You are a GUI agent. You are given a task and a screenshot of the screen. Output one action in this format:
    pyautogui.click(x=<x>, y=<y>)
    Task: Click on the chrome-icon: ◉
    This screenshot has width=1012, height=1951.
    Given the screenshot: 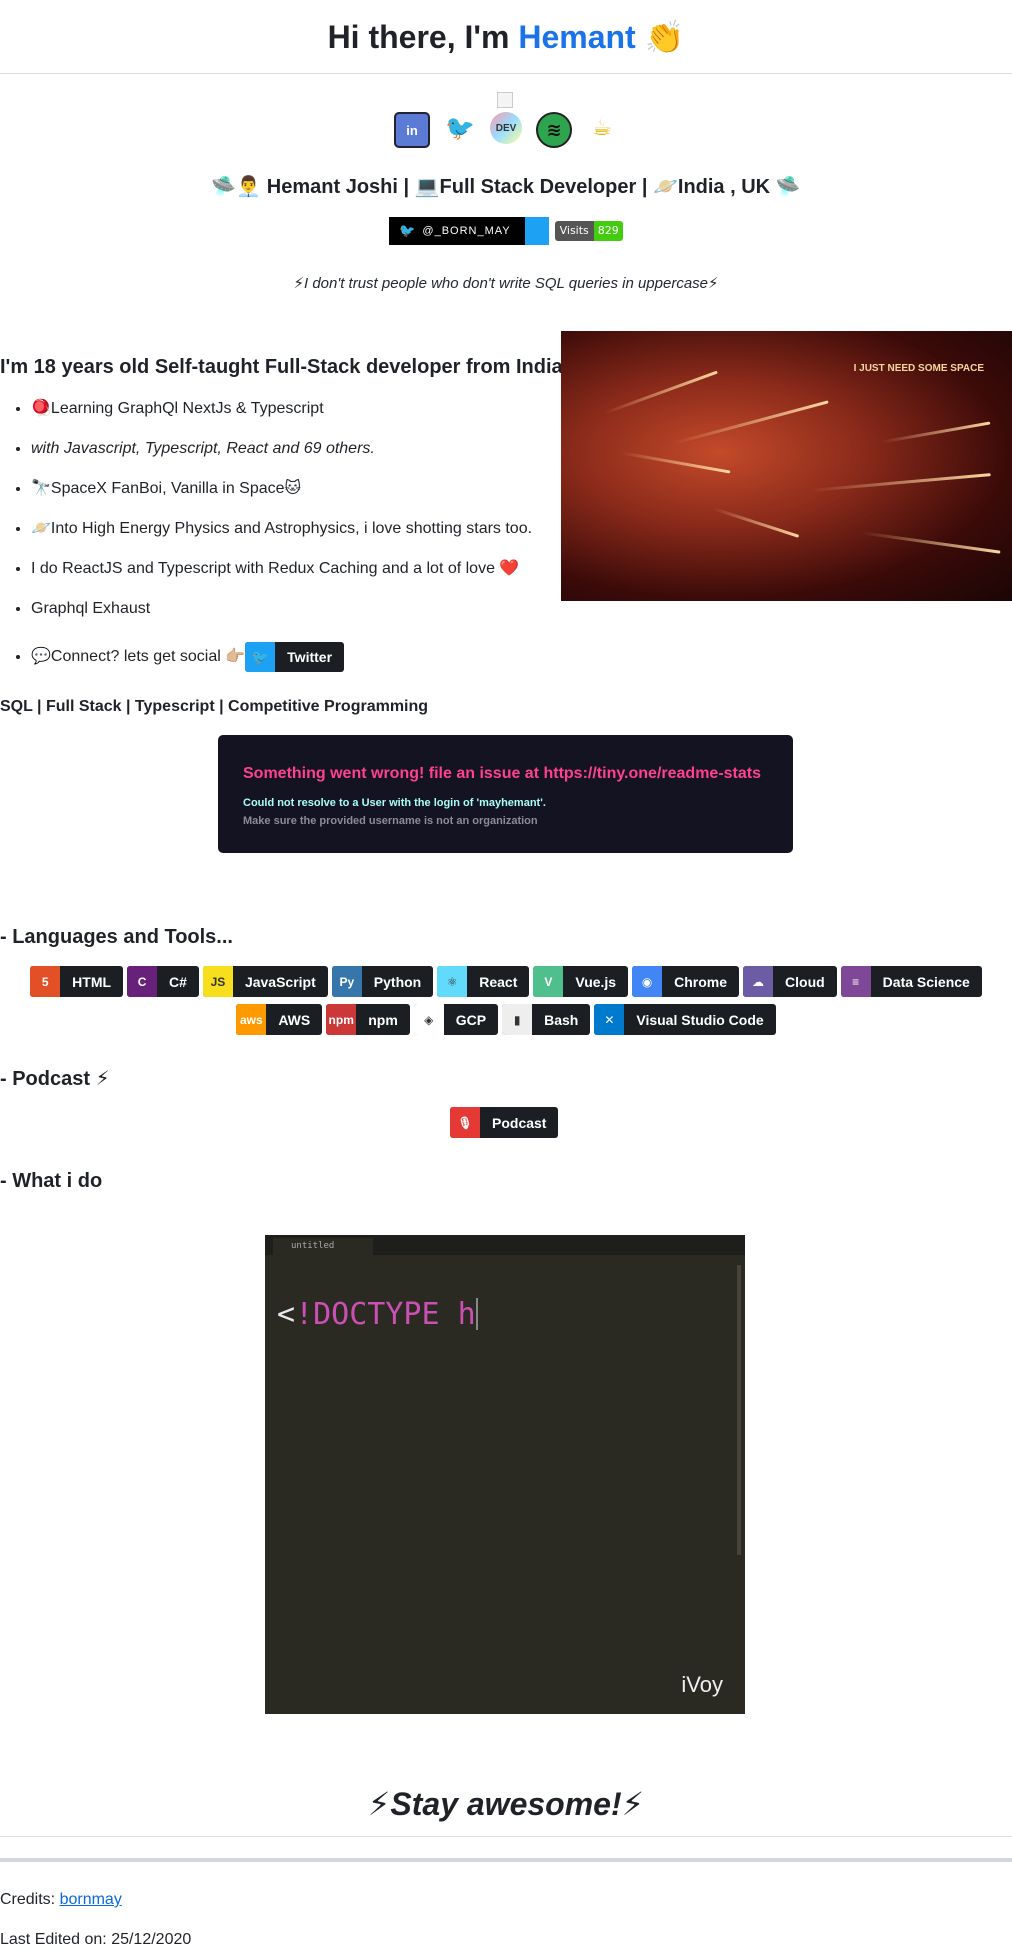 What is the action you would take?
    pyautogui.click(x=647, y=981)
    